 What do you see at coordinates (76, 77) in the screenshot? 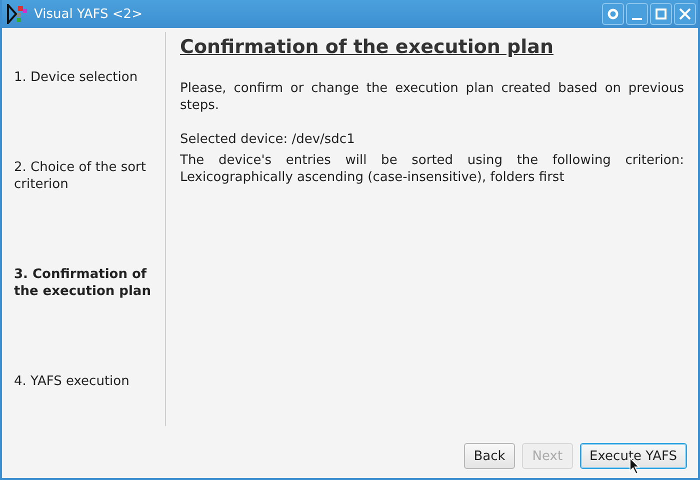
I see `step-item: 1. Device selection` at bounding box center [76, 77].